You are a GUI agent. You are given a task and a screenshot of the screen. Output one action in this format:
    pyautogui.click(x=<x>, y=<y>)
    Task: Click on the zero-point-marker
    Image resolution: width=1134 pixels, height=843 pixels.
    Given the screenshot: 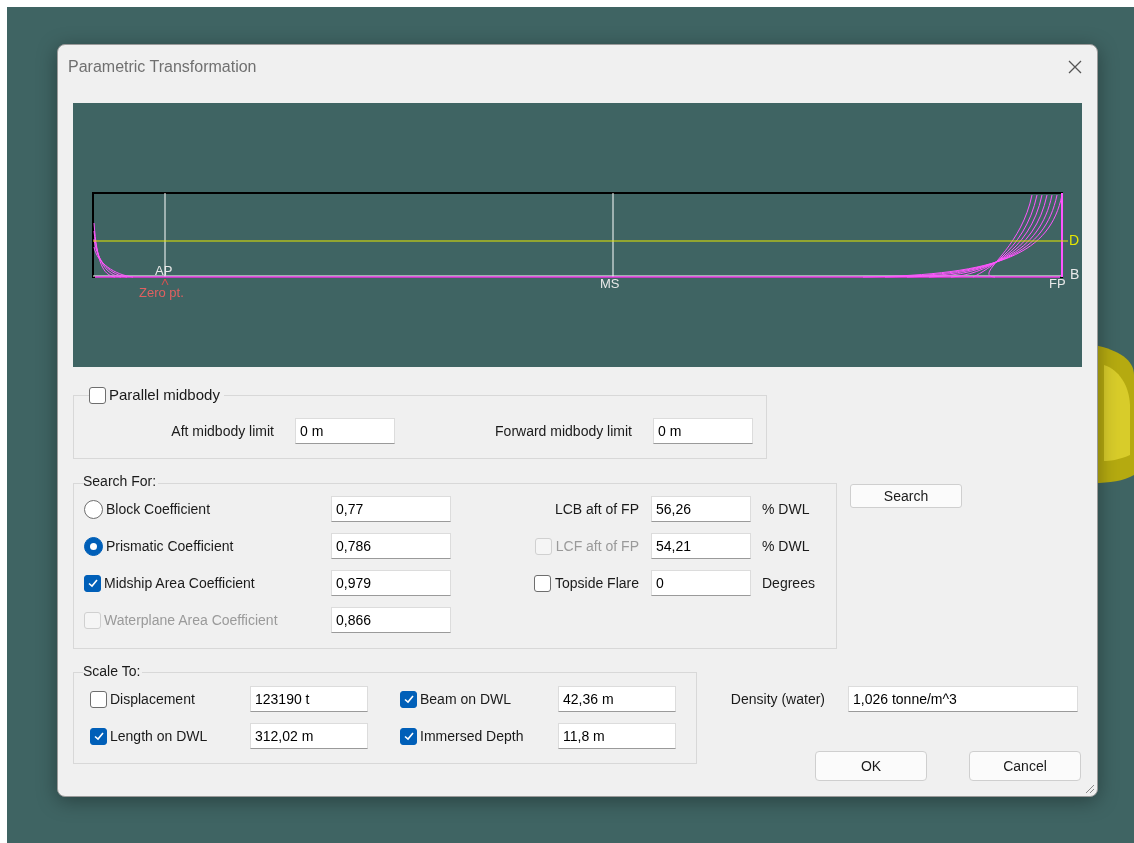 What is the action you would take?
    pyautogui.click(x=165, y=282)
    